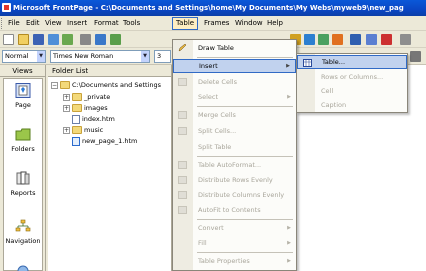 Image resolution: width=426 pixels, height=271 pixels. Describe the element at coordinates (54, 85) in the screenshot. I see `collapse-icon: −` at that location.